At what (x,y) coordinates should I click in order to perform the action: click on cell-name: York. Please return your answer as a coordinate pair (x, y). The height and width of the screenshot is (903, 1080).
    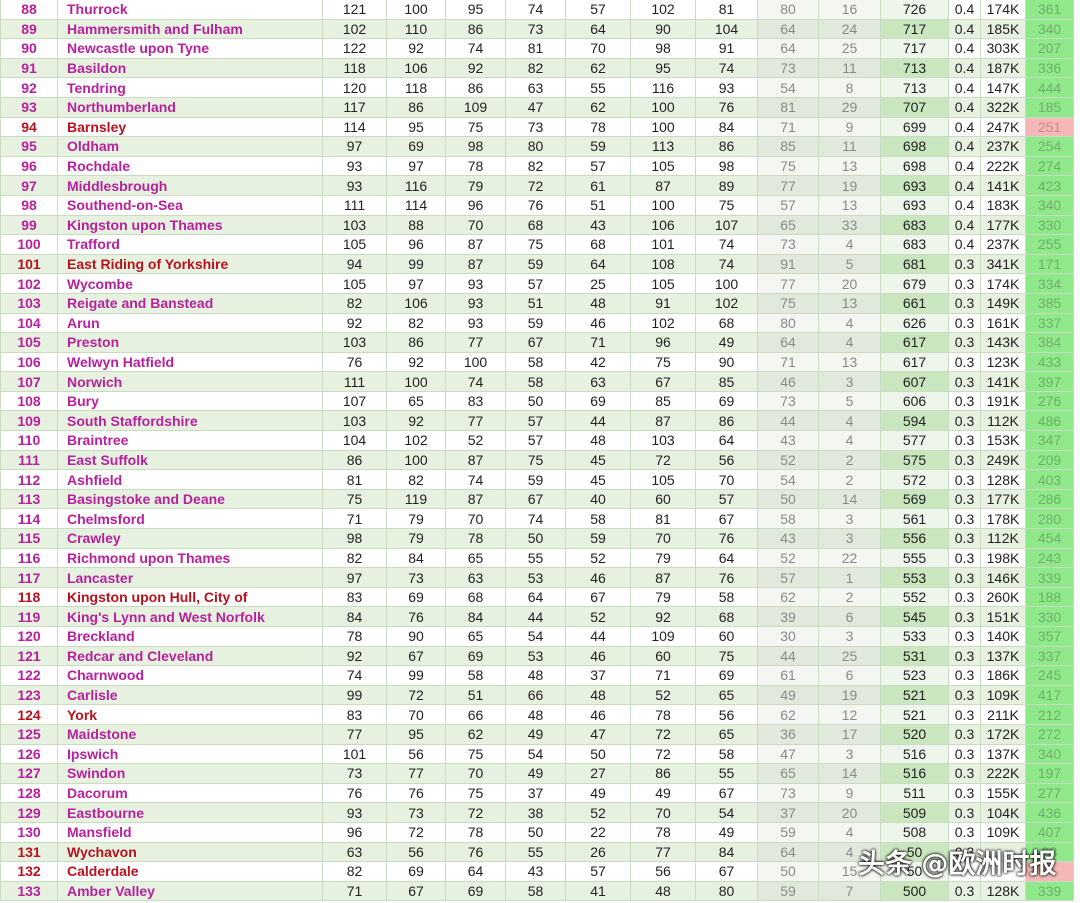
    Looking at the image, I should click on (190, 714).